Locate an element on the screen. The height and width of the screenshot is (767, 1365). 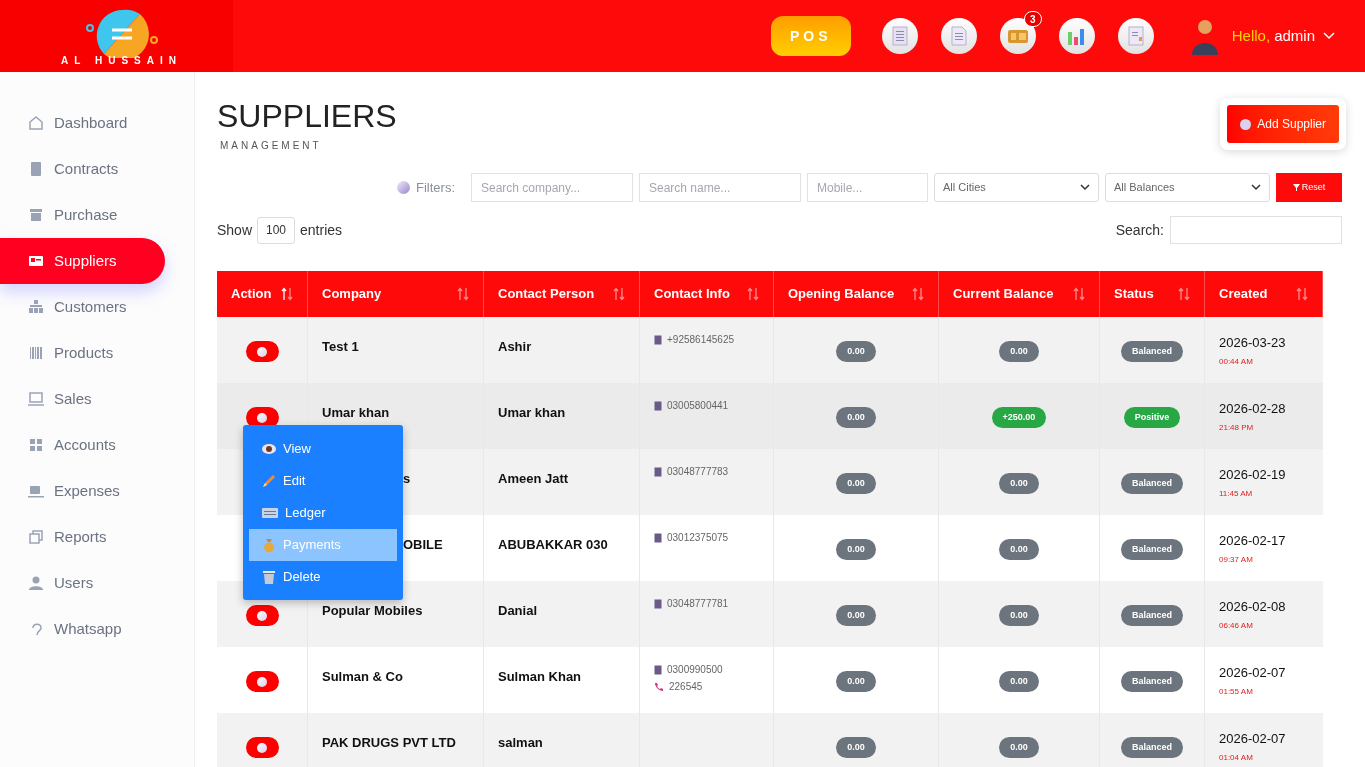
barcode-icon is located at coordinates (36, 353).